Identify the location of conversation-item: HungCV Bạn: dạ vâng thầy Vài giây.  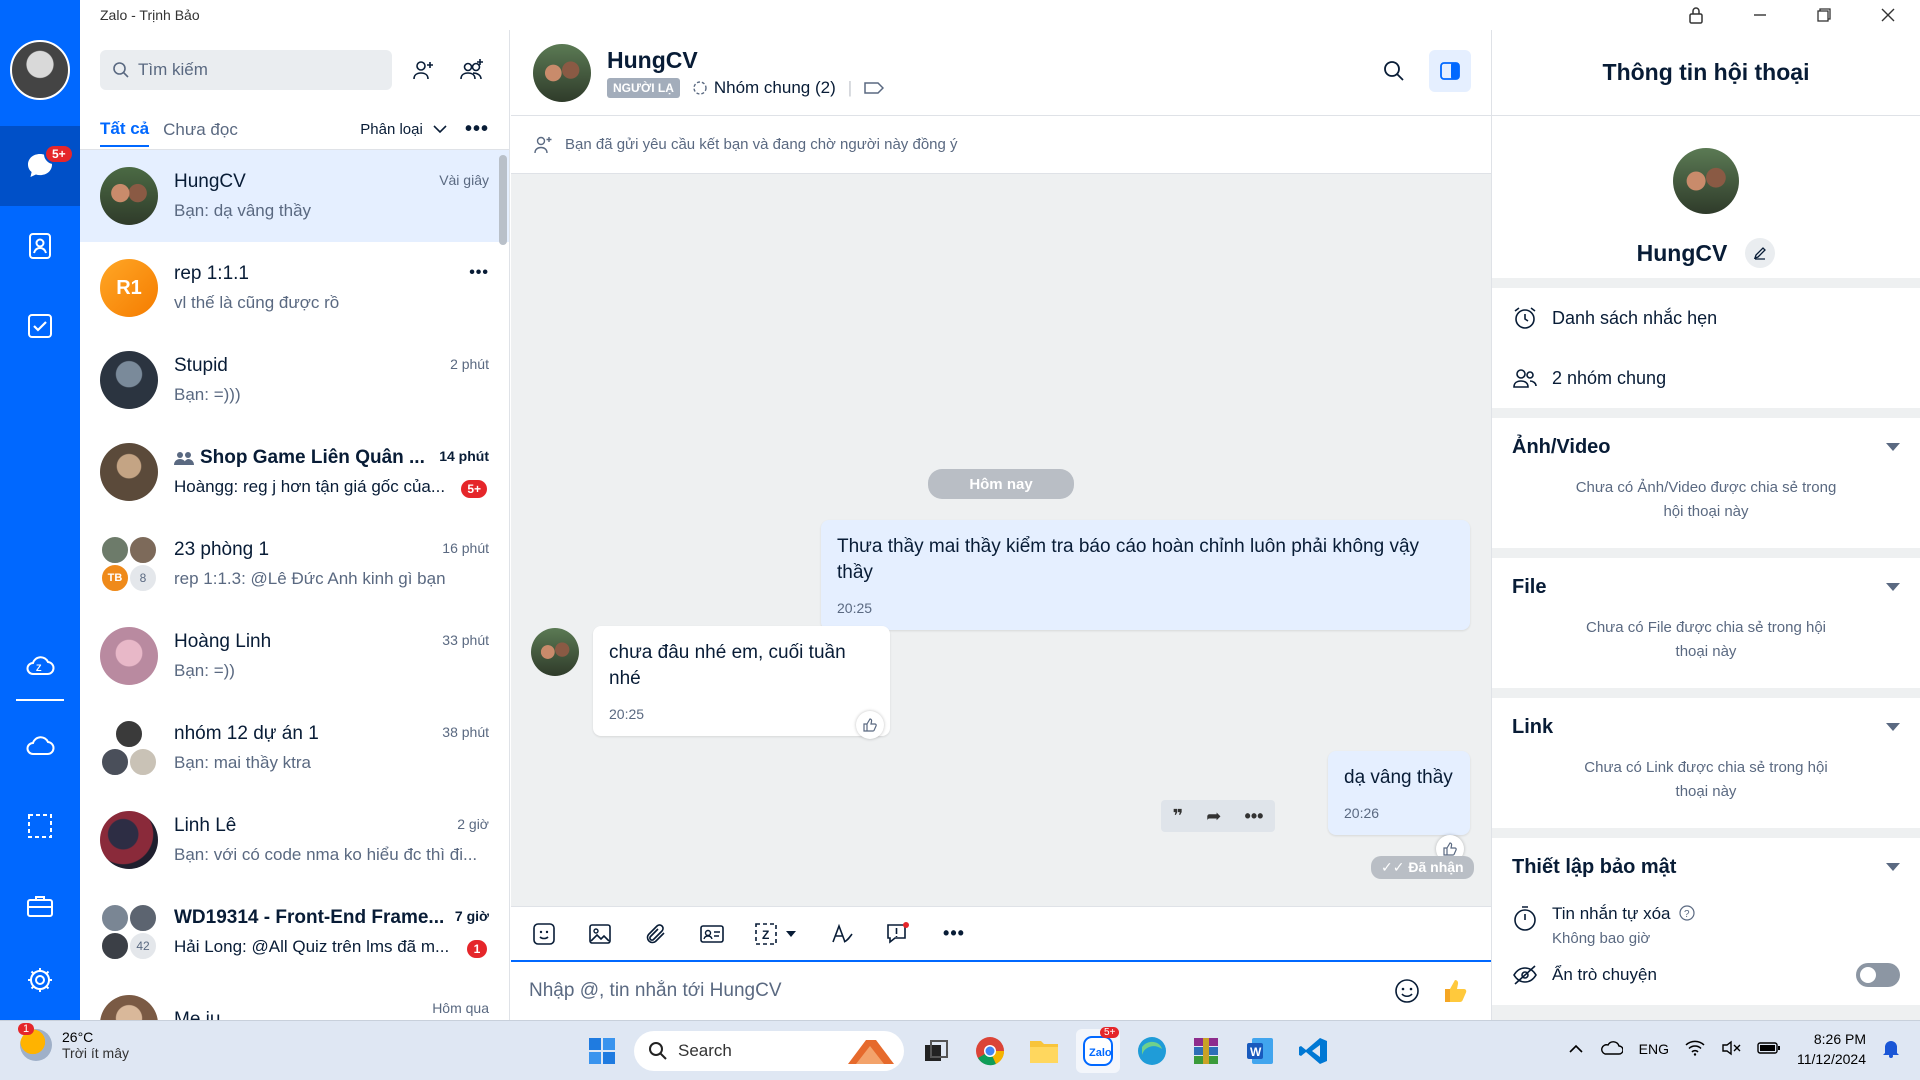
(294, 196).